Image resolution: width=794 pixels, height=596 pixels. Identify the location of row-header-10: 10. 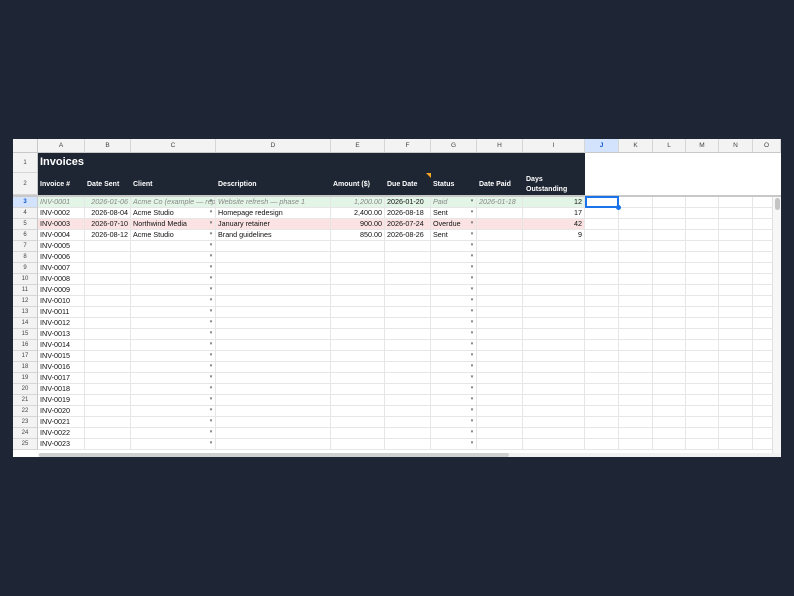
(25, 279).